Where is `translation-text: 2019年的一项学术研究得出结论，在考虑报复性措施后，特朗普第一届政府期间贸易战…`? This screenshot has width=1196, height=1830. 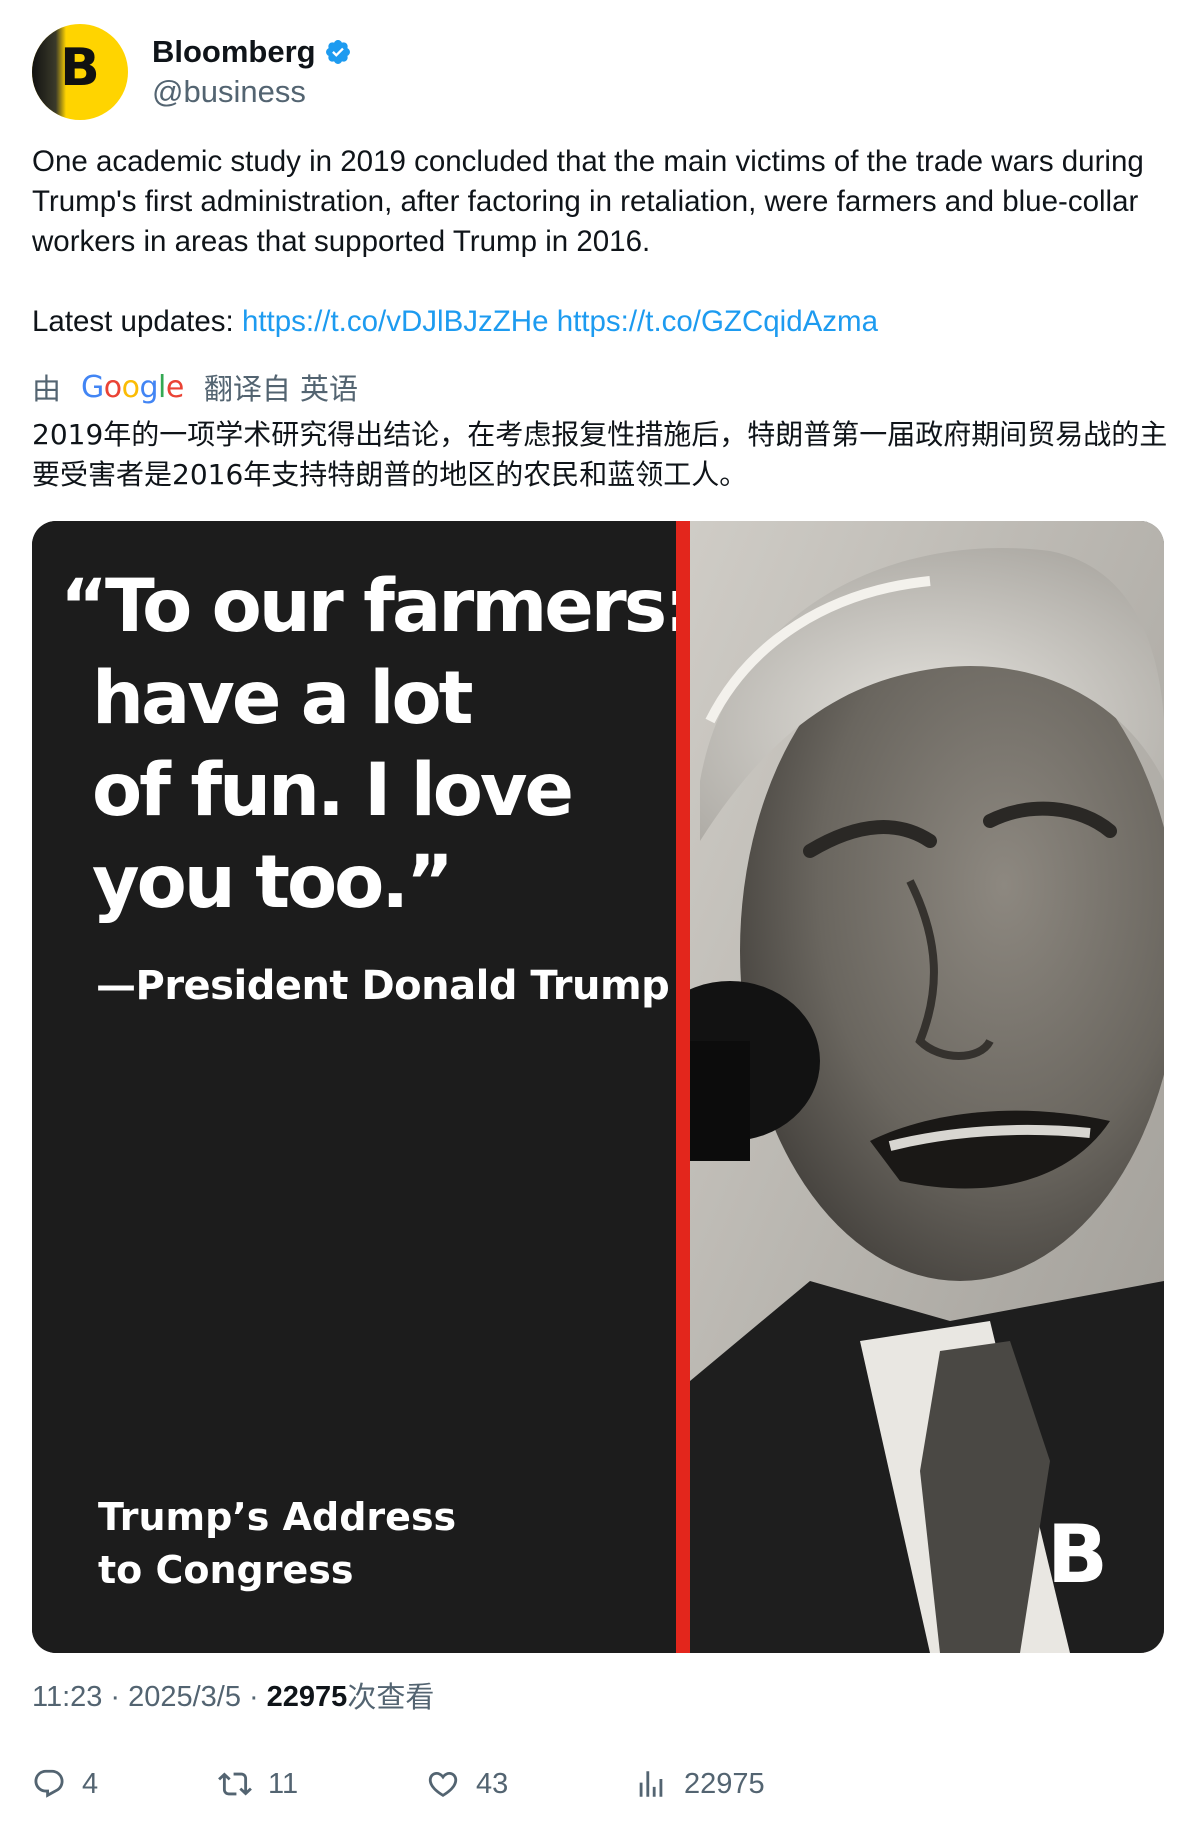
translation-text: 2019年的一项学术研究得出结论，在考虑报复性措施后，特朗普第一届政府期间贸易战… is located at coordinates (600, 454).